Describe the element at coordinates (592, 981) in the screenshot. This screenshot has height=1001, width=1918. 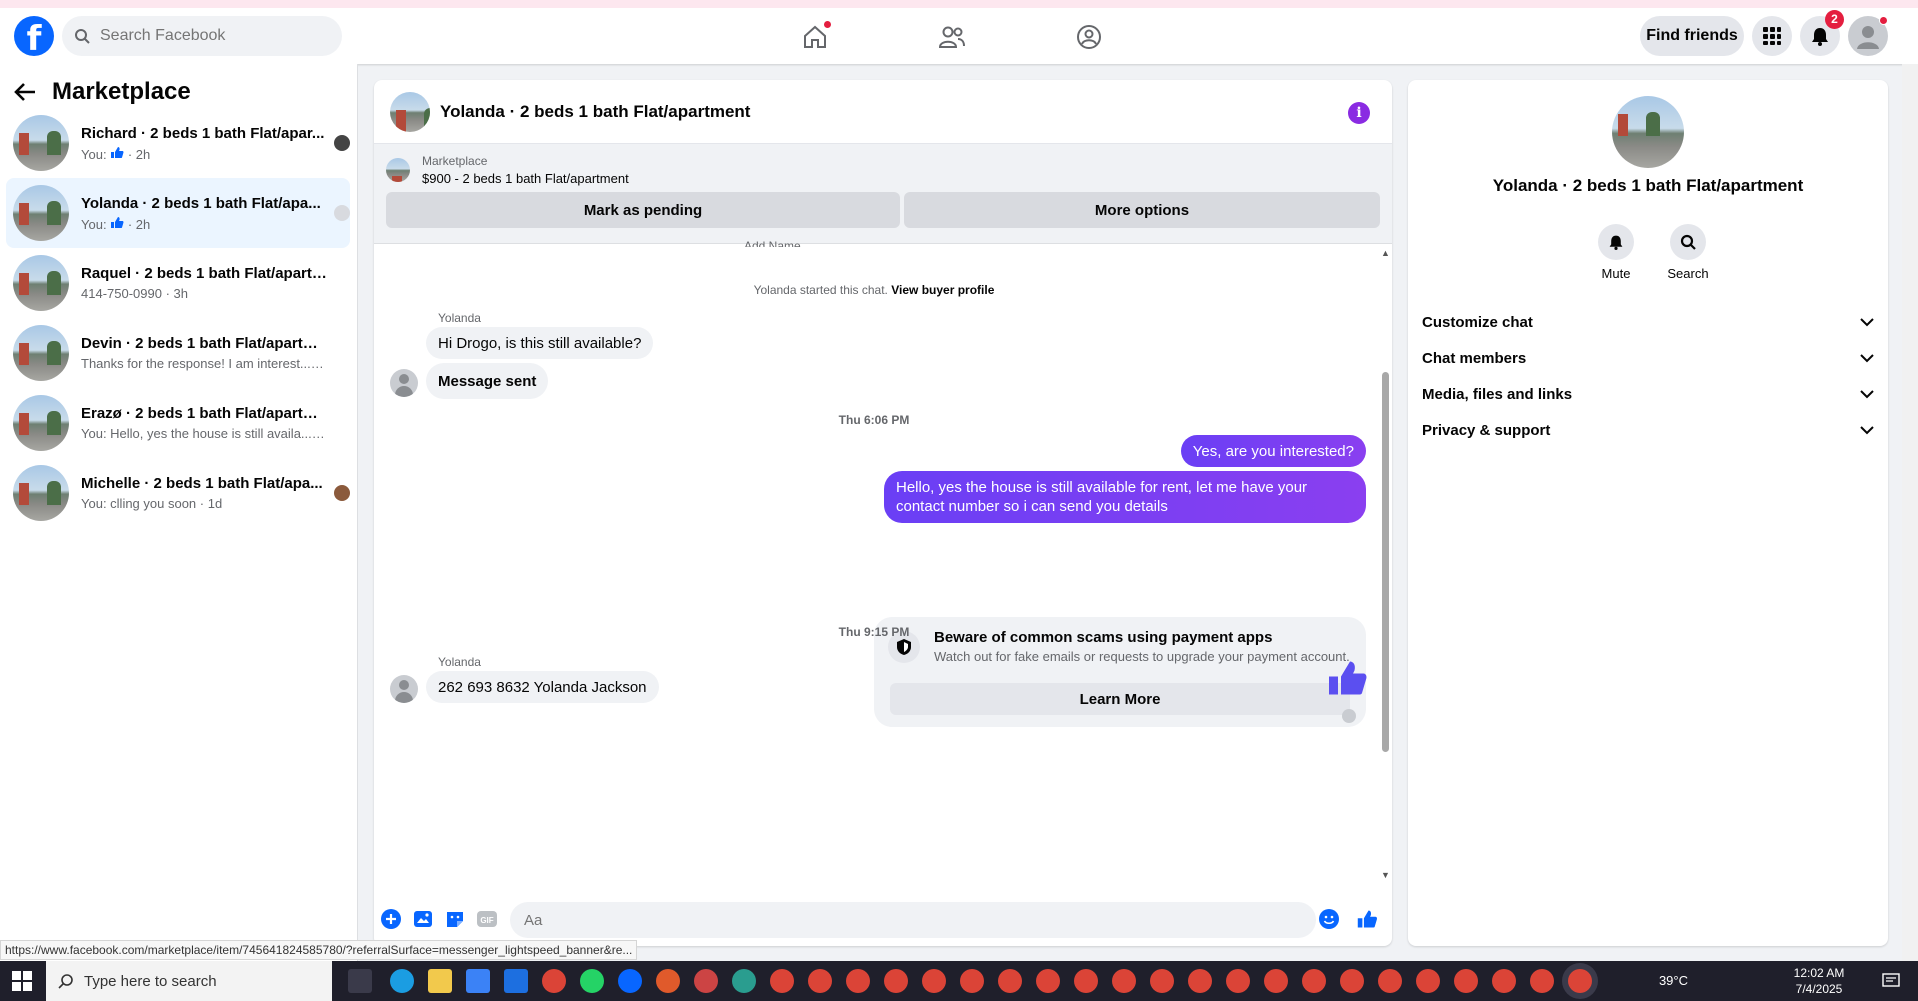
I see `whatsapp-icon` at that location.